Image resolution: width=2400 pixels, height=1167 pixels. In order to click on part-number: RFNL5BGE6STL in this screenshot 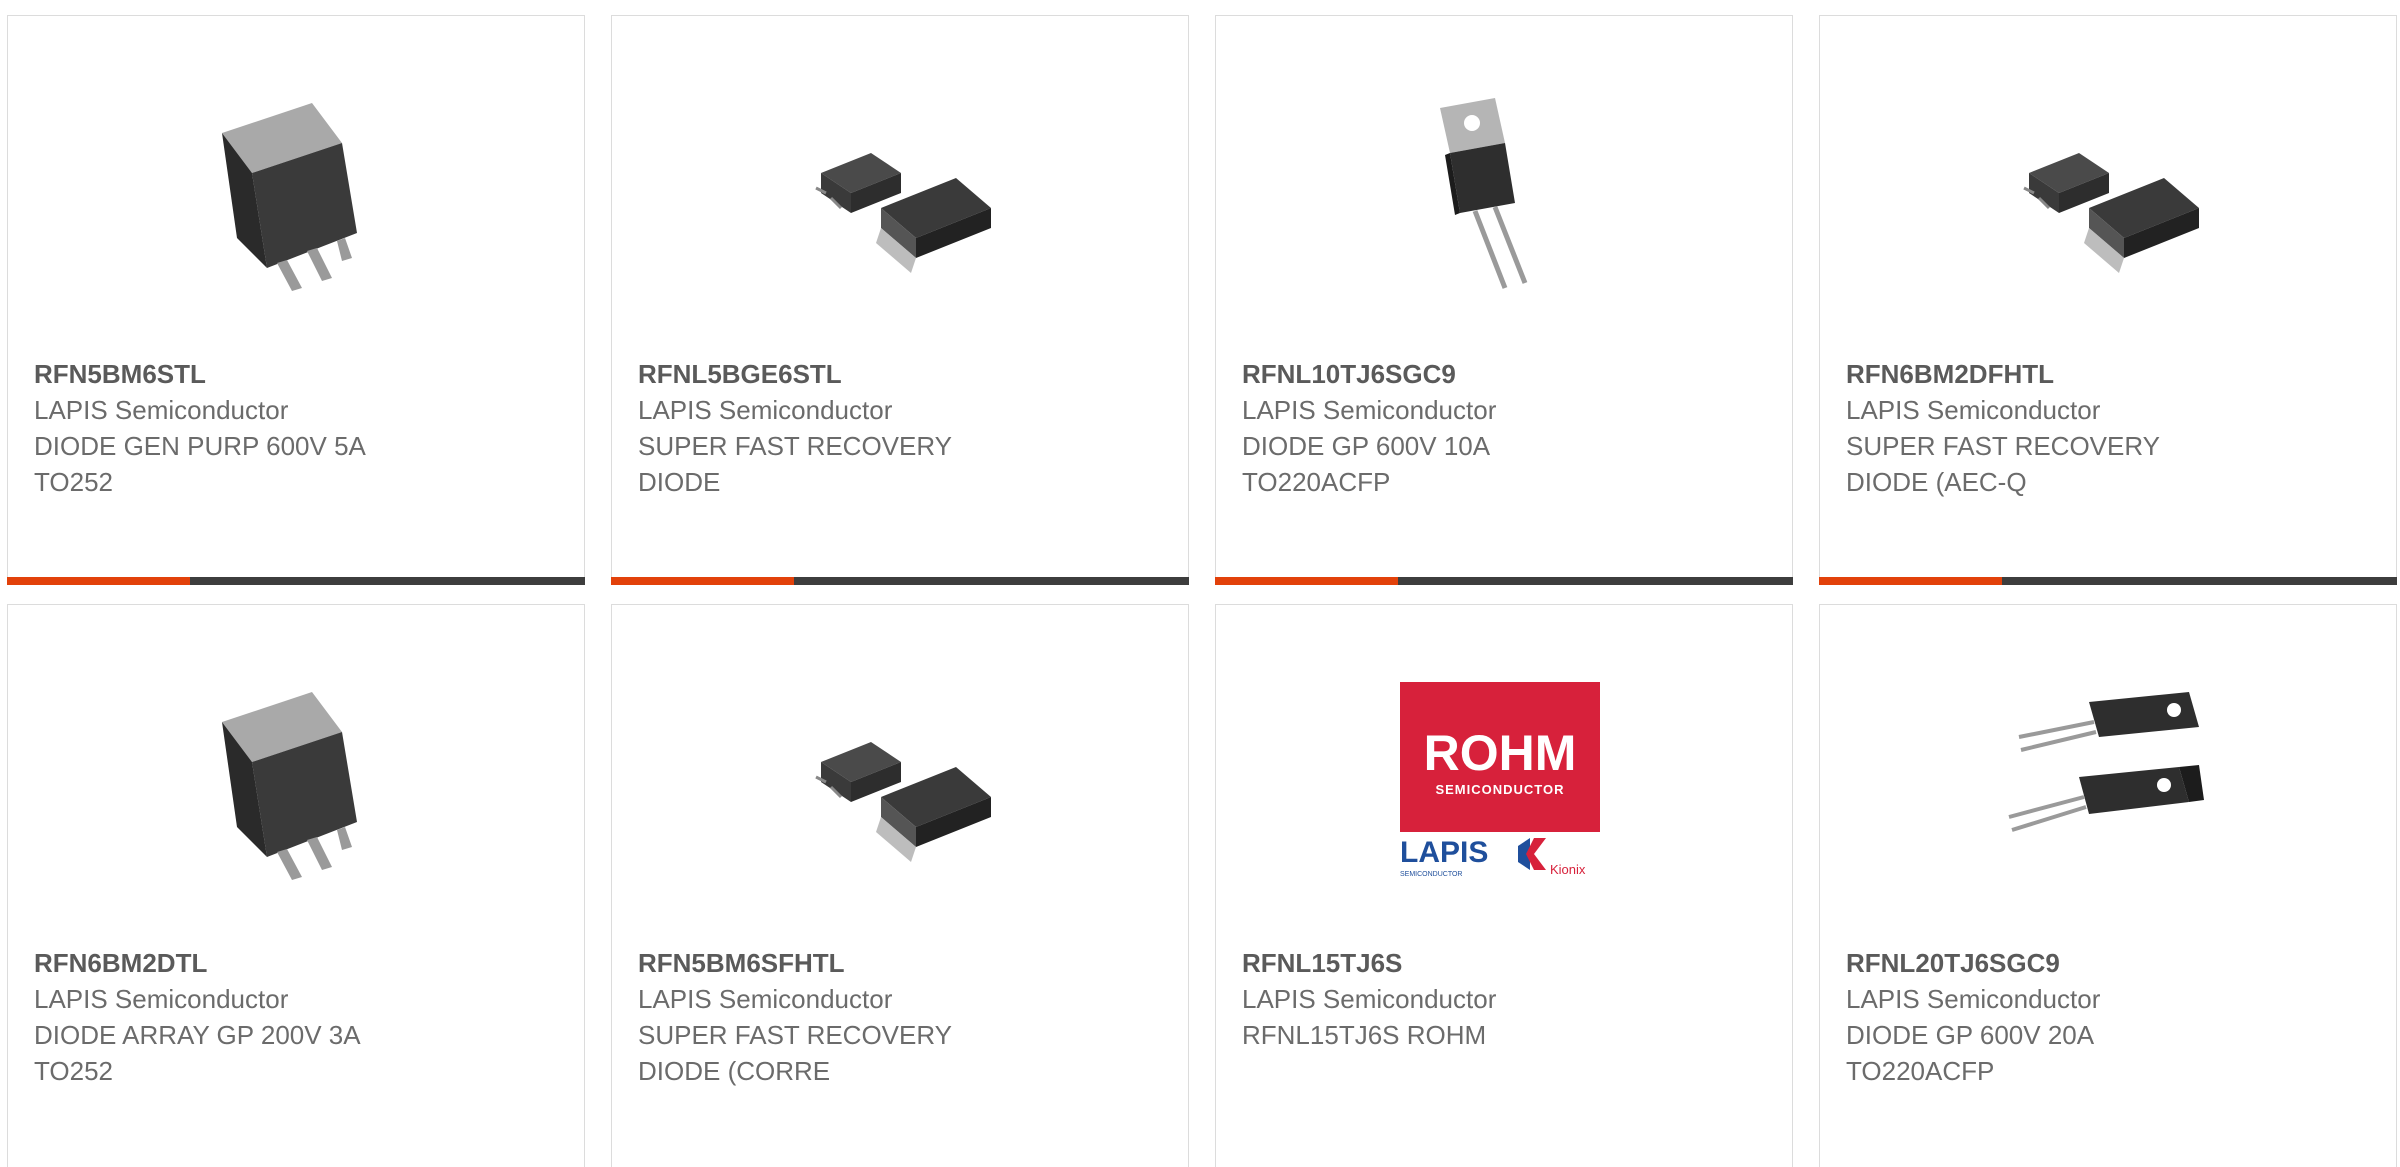, I will do `click(848, 374)`.